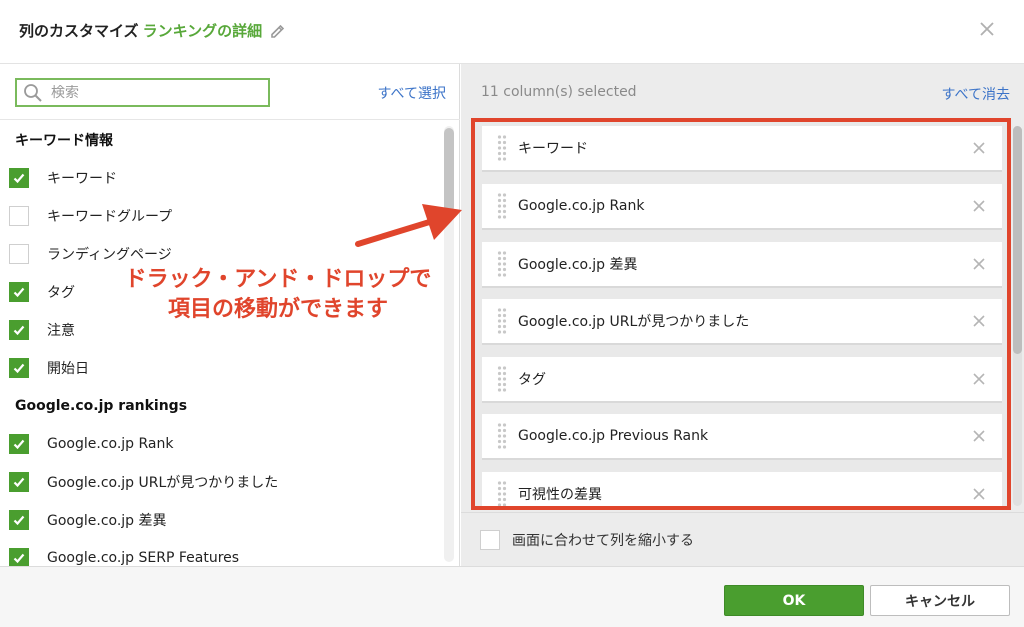 This screenshot has width=1024, height=627. Describe the element at coordinates (581, 206) in the screenshot. I see `selected-column-label: Google.co.jp Rank` at that location.